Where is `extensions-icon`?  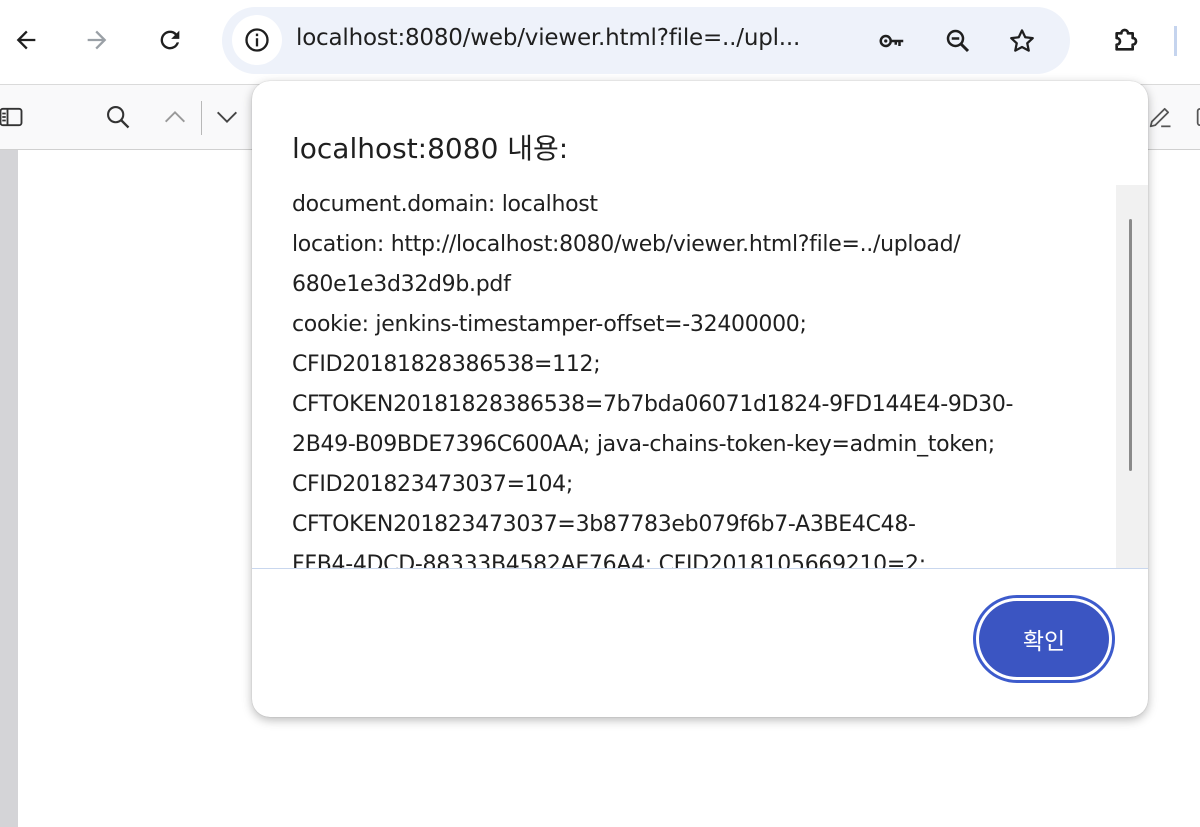 extensions-icon is located at coordinates (1126, 39).